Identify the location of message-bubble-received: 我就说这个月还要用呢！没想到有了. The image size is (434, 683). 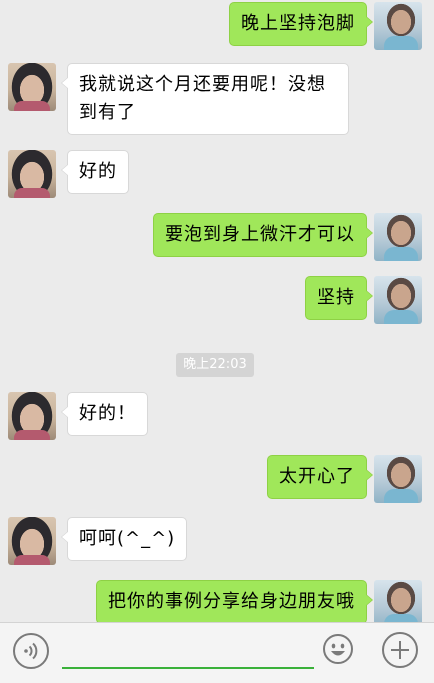
(205, 99).